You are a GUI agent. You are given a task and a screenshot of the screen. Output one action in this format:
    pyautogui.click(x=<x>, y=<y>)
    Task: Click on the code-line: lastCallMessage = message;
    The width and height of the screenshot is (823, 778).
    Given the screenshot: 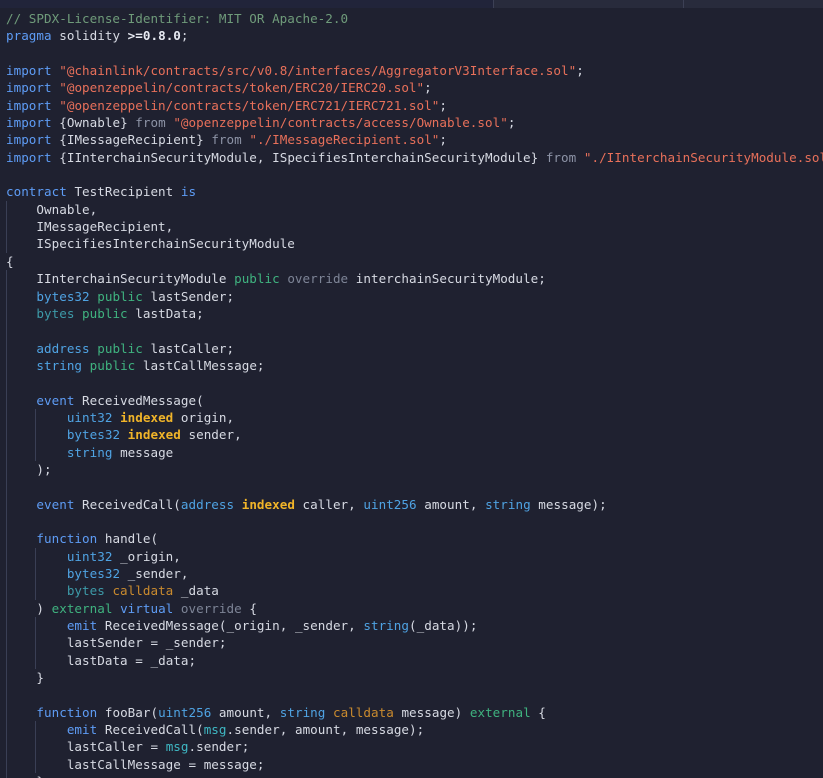 What is the action you would take?
    pyautogui.click(x=414, y=764)
    